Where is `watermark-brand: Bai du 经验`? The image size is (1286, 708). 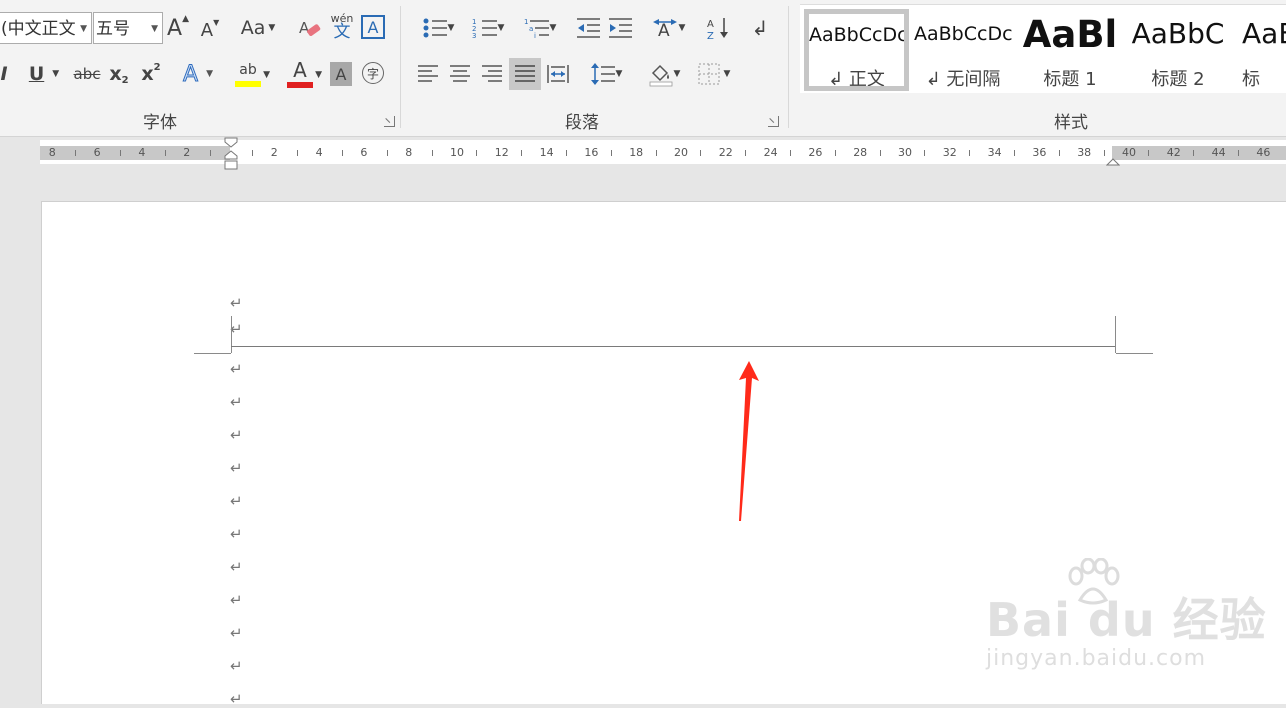
watermark-brand: Bai du 经验 is located at coordinates (1126, 620).